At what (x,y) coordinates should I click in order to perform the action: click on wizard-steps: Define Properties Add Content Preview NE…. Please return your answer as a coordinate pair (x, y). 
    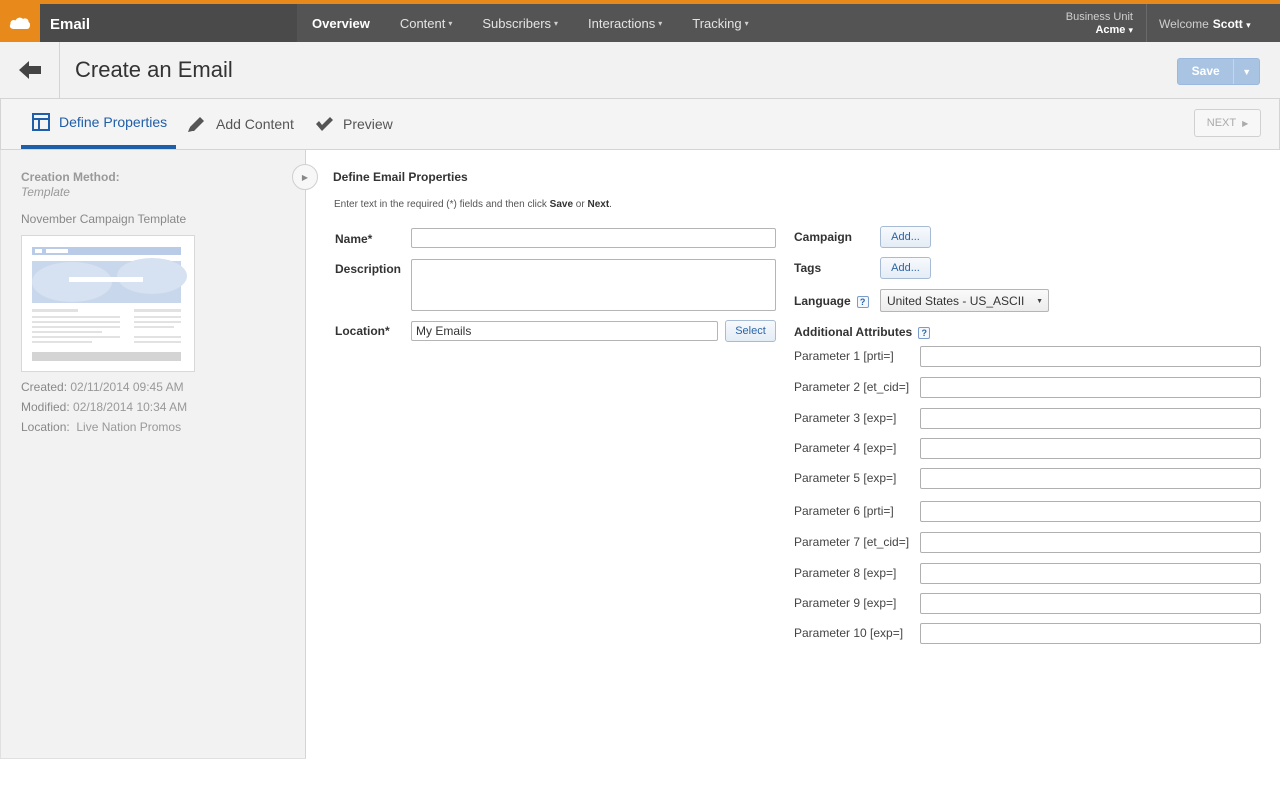
    Looking at the image, I should click on (640, 124).